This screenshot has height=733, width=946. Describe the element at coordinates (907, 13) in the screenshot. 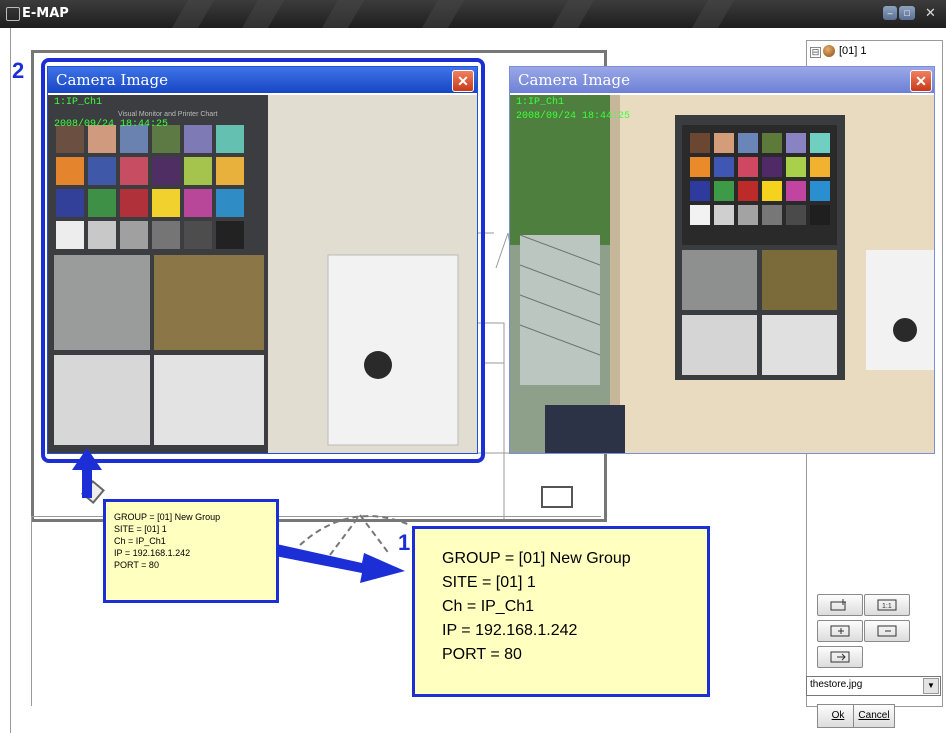

I see `maximize-icon: □` at that location.